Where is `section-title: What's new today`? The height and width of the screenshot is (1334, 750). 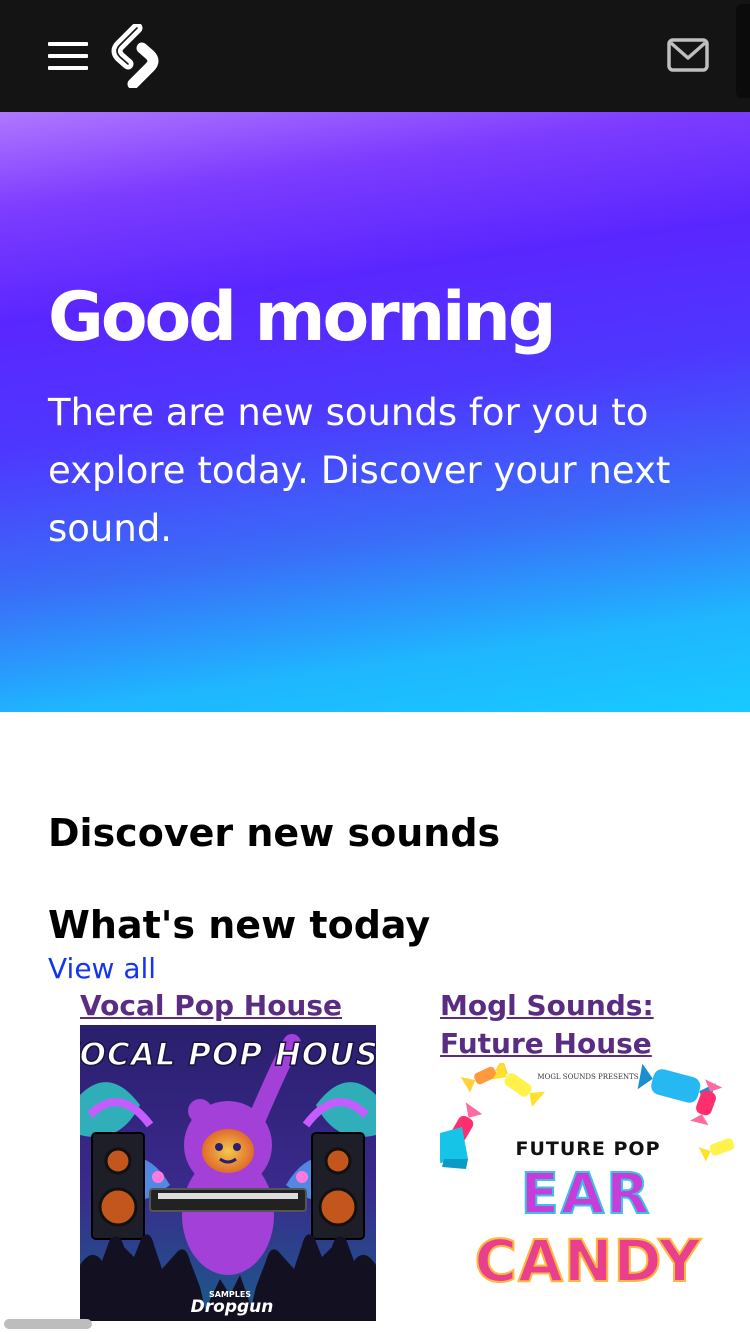 section-title: What's new today is located at coordinates (239, 925).